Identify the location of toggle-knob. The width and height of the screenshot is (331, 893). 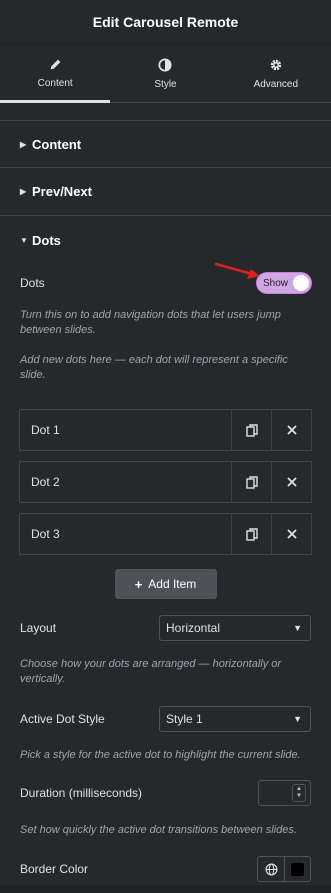
(301, 283).